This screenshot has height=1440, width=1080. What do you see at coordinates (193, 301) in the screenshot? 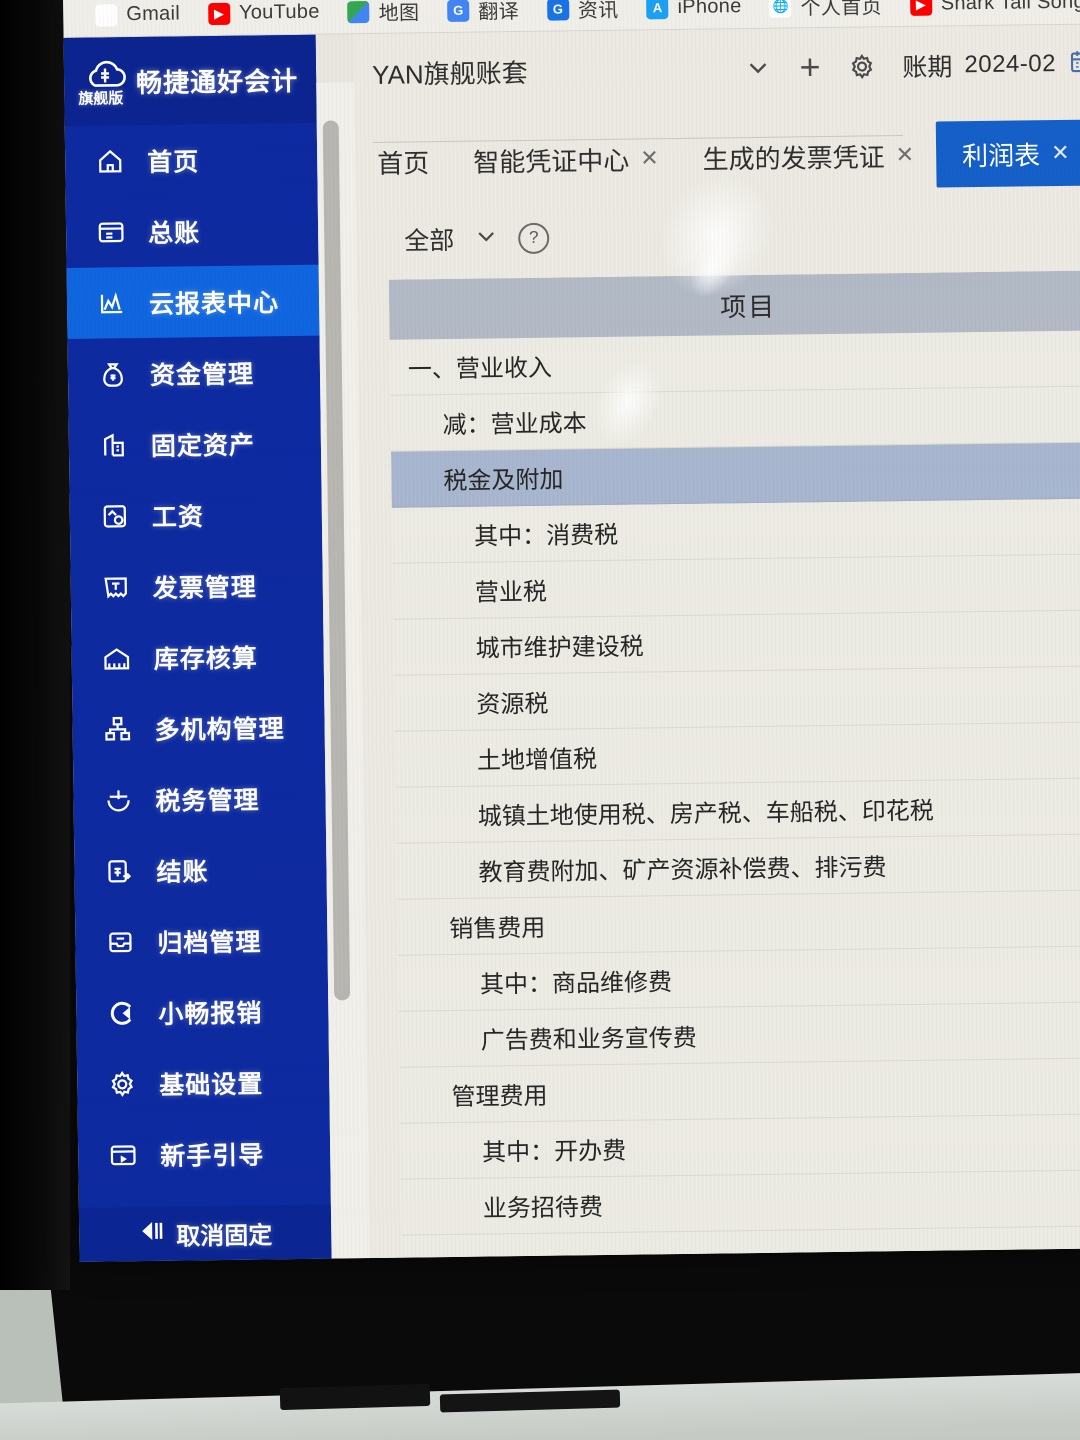
I see `sidebar-item-cloud-report-center: 云报表中心` at bounding box center [193, 301].